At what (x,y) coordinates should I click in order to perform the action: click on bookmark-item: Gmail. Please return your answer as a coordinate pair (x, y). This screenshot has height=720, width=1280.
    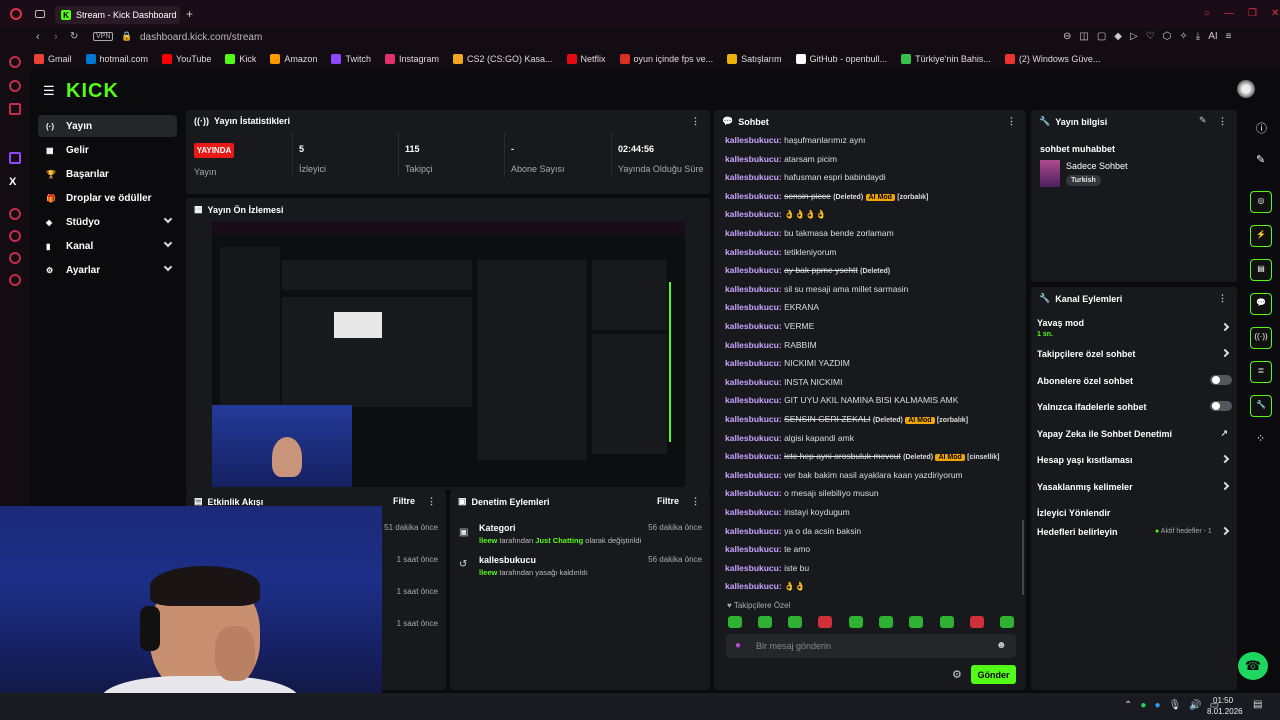
    Looking at the image, I should click on (53, 59).